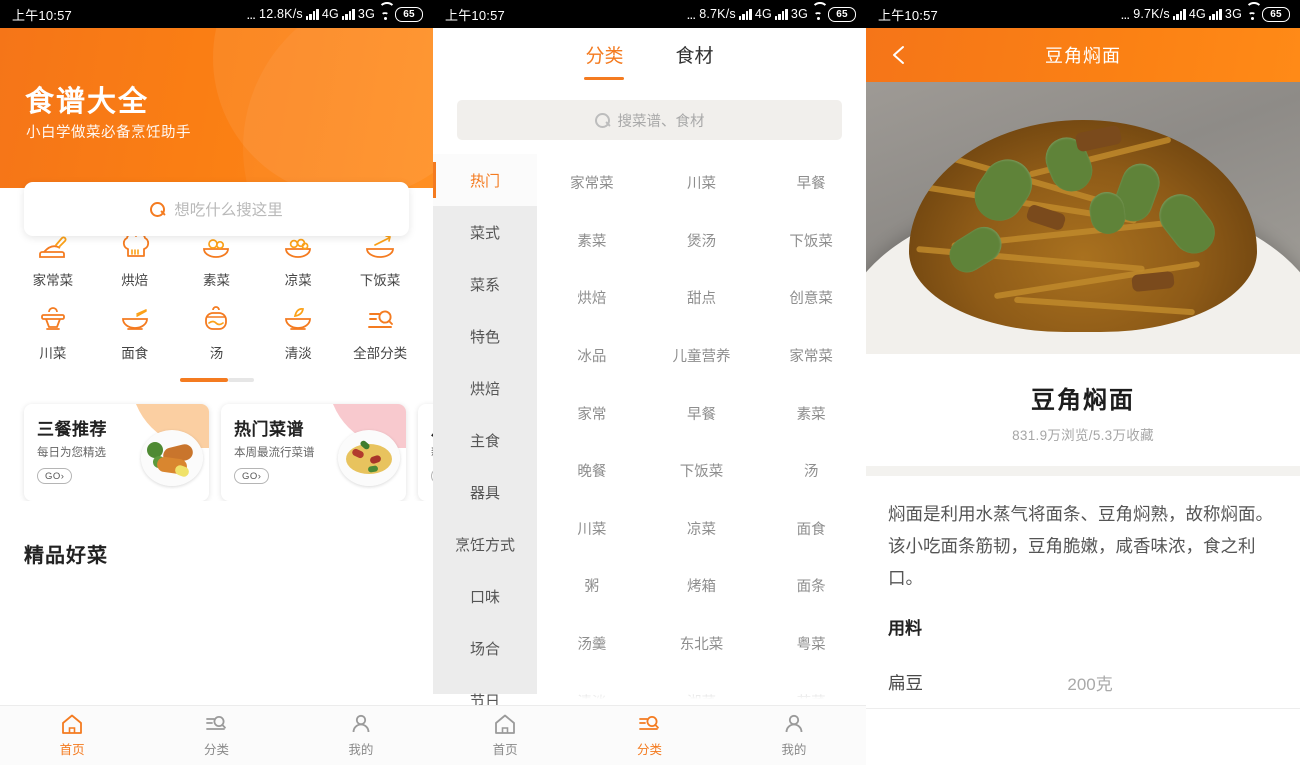  What do you see at coordinates (592, 356) in the screenshot?
I see `category-grid-item: 冰品` at bounding box center [592, 356].